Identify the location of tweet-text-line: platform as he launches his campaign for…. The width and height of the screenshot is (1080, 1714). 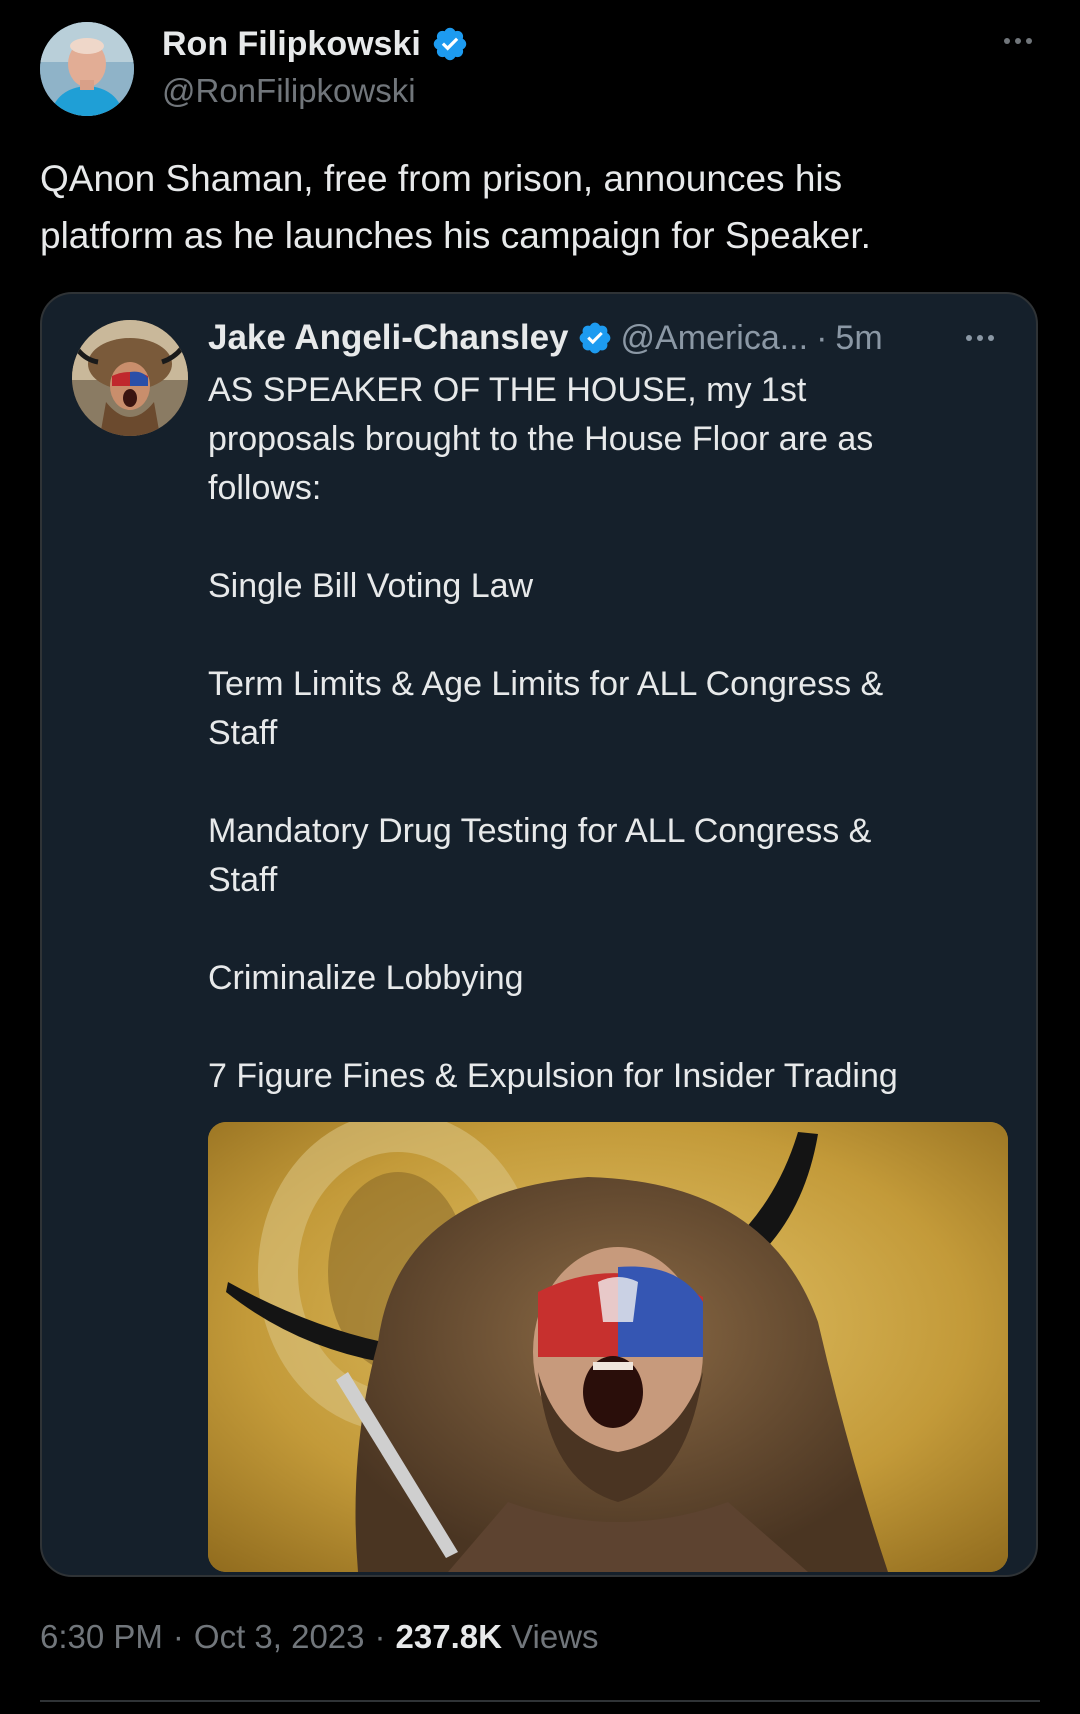
(455, 235).